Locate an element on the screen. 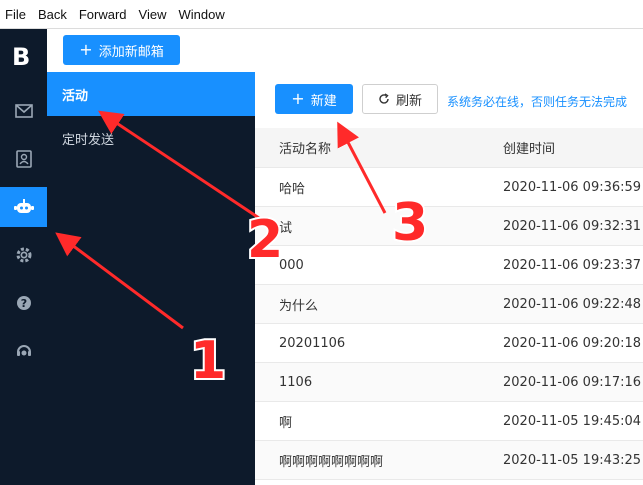  toolbar: + 新建 刷新 系统务必在线，否则任务无法完成 is located at coordinates (449, 100).